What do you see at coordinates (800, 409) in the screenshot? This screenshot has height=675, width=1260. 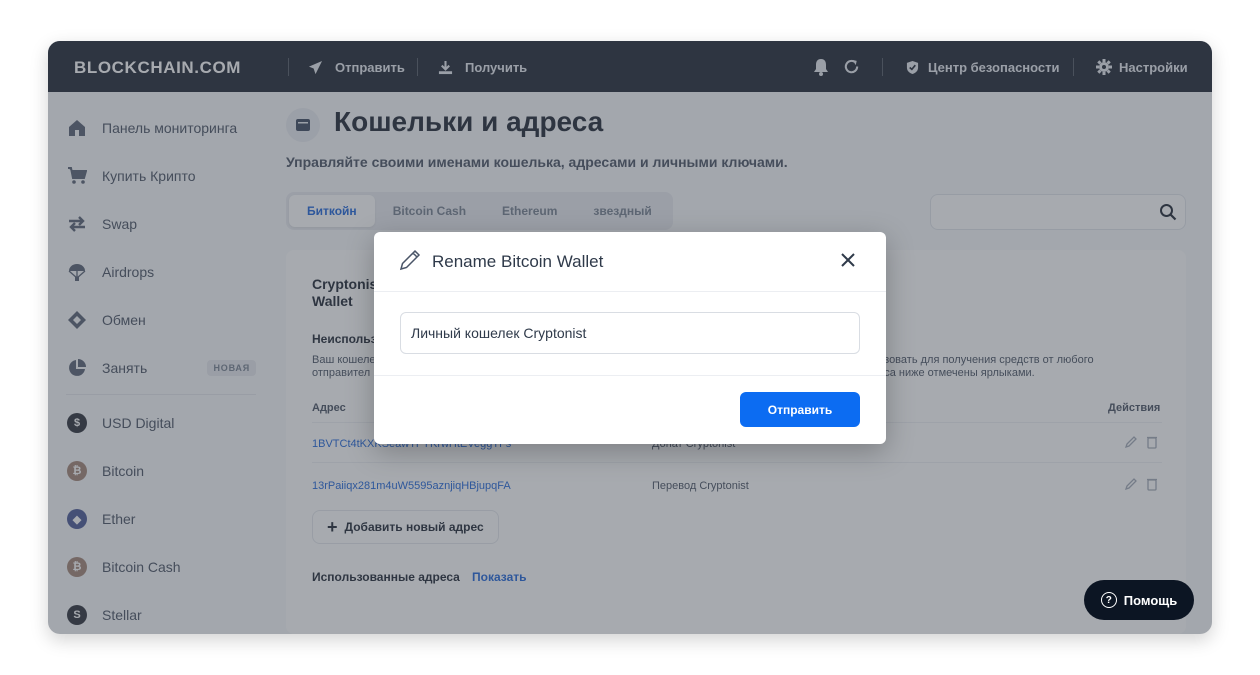 I see `submit-button: Отправить` at bounding box center [800, 409].